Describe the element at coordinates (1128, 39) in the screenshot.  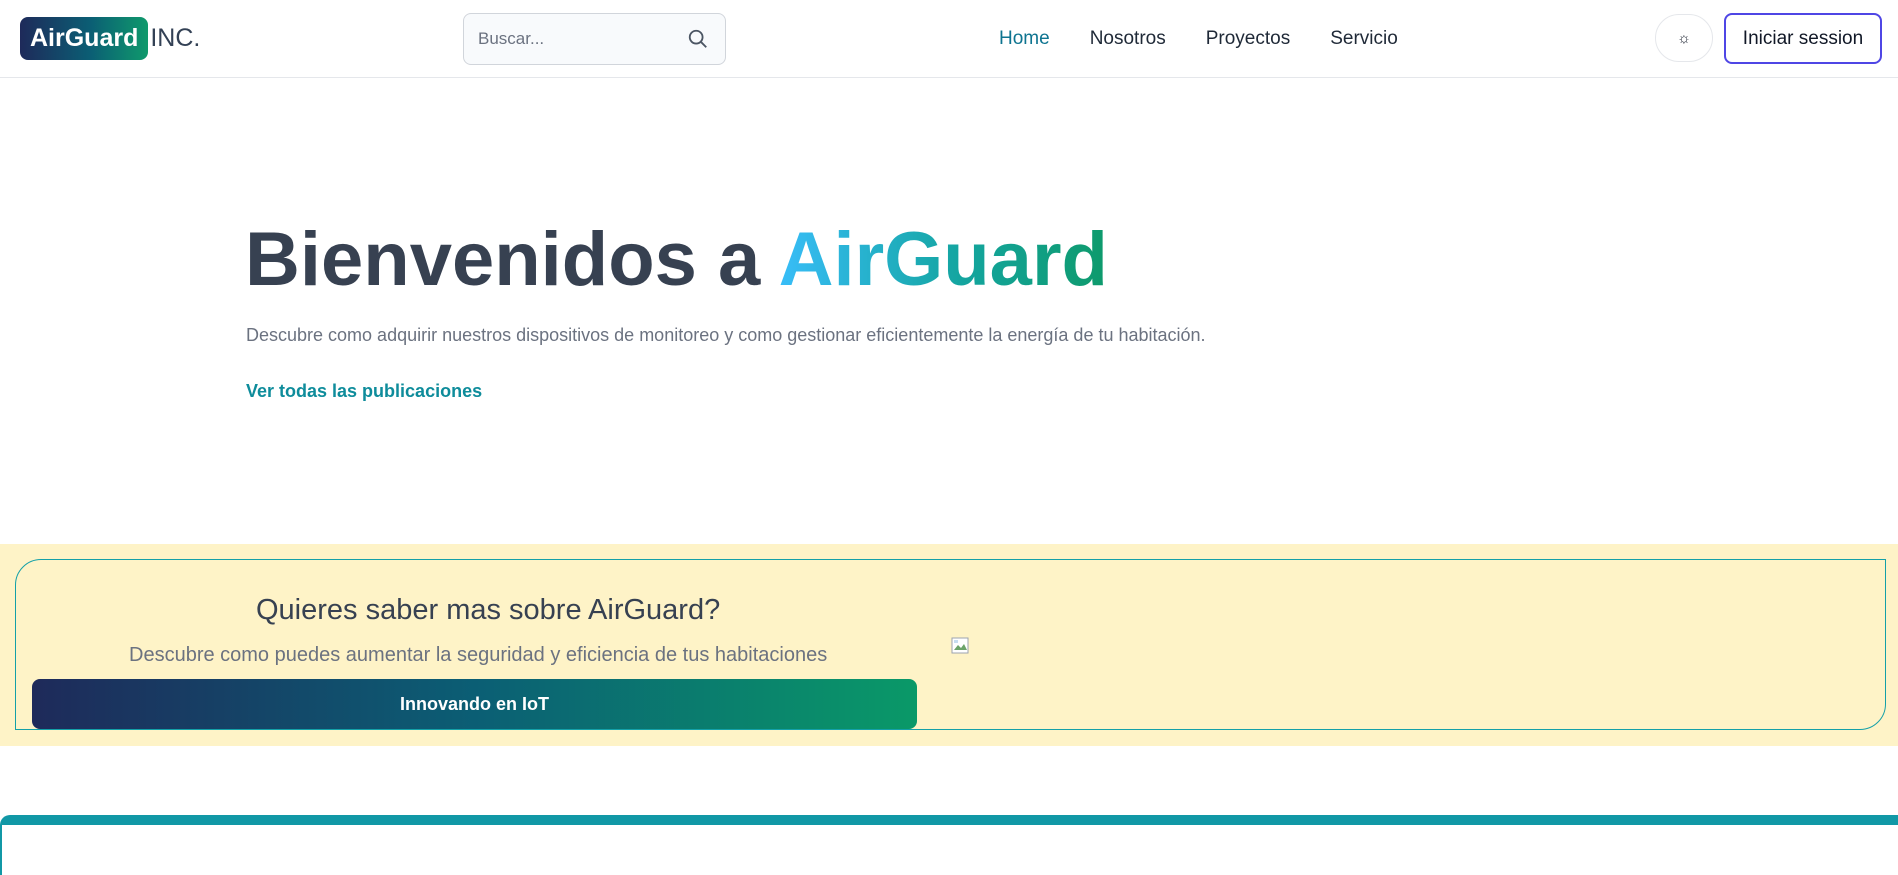
I see `nav-item-nosotros: Nosotros` at that location.